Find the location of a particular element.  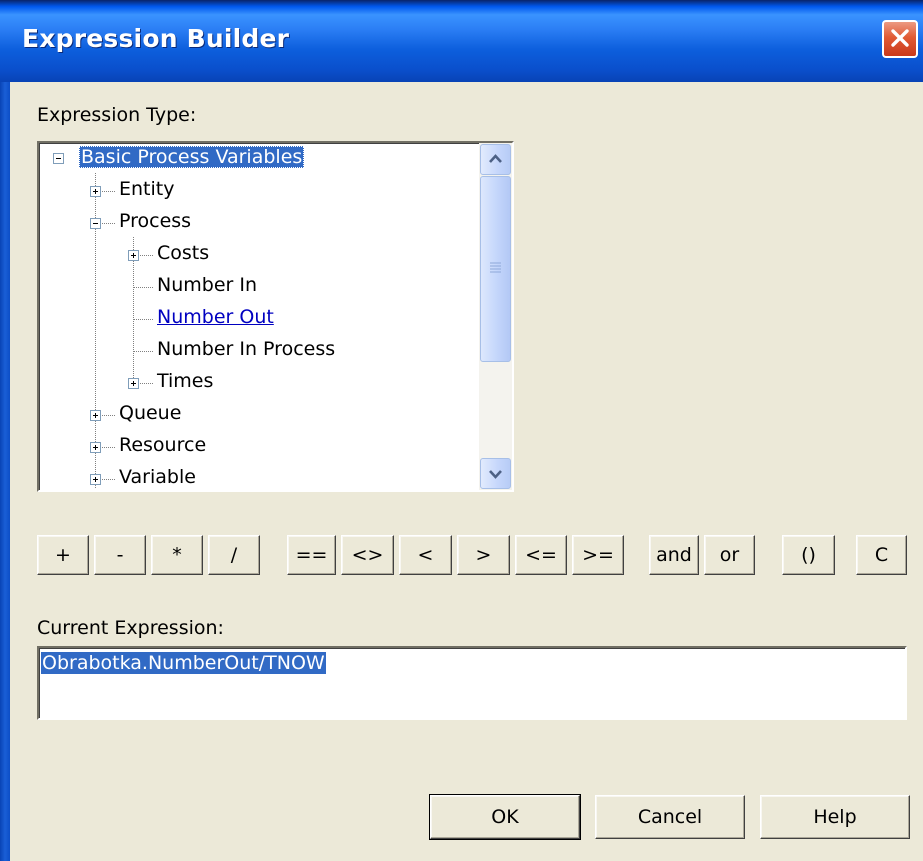

chevron-down-icon is located at coordinates (495, 474).